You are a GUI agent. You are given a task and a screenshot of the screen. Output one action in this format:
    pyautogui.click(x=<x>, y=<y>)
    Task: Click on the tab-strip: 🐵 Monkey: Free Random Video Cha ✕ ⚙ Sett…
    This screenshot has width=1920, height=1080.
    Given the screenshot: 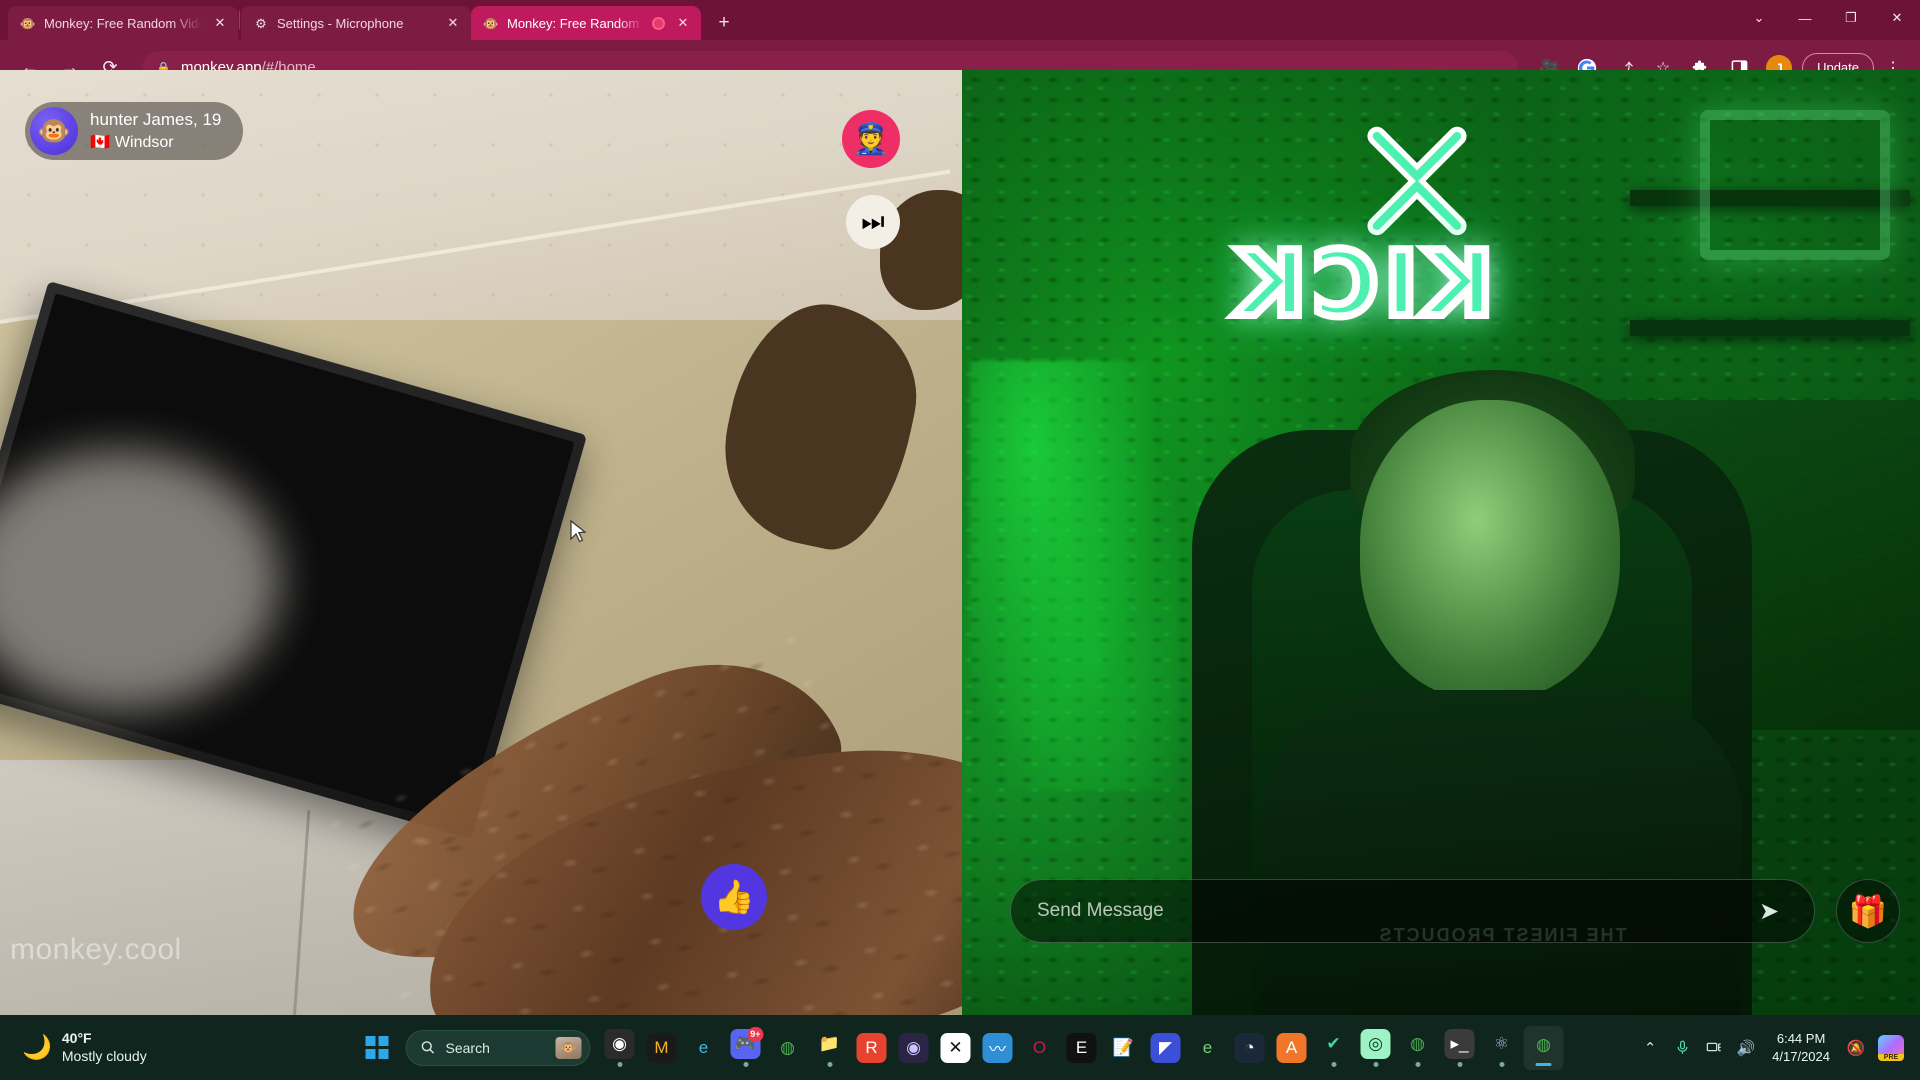 What is the action you would take?
    pyautogui.click(x=960, y=20)
    